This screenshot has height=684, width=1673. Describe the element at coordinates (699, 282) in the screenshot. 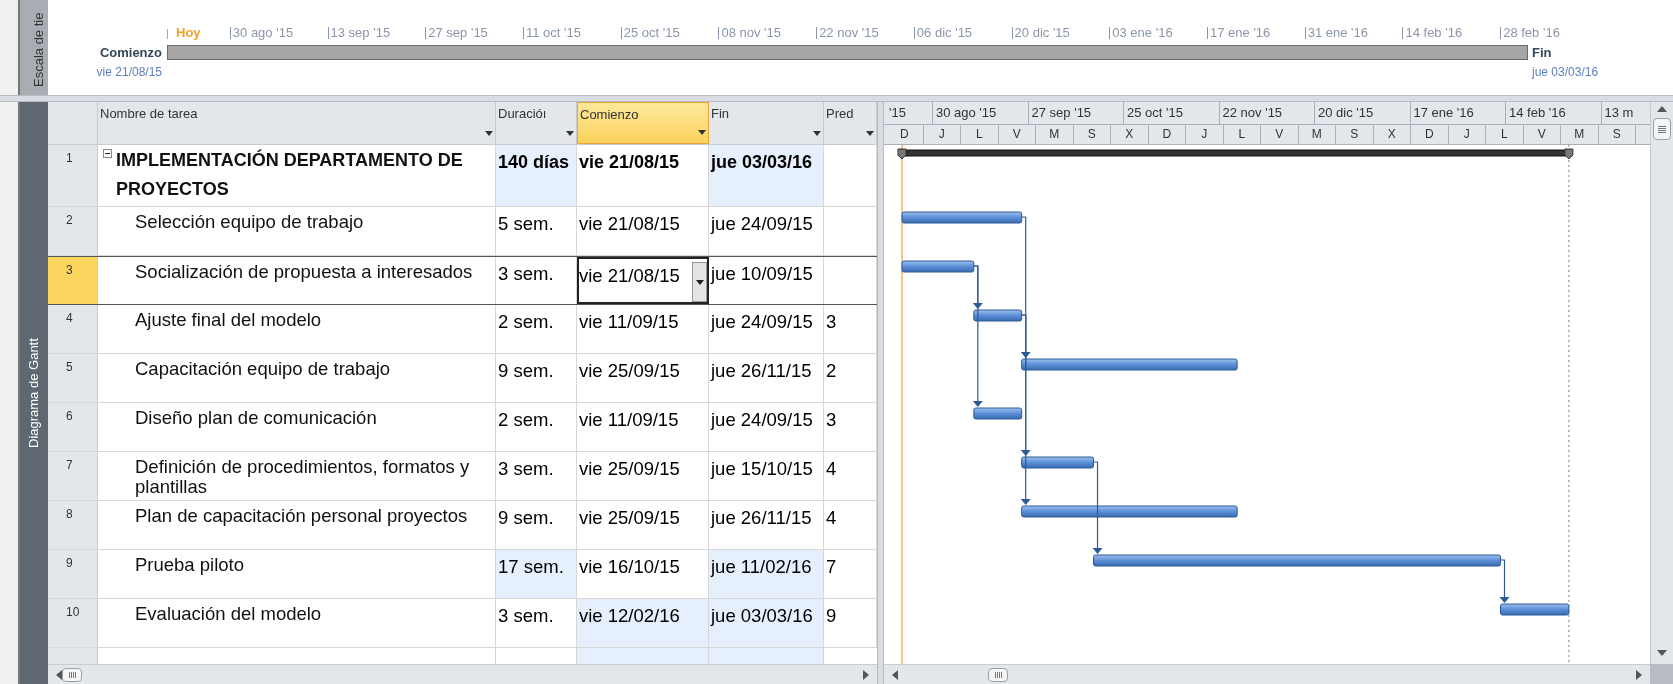

I see `dropdown-button` at that location.